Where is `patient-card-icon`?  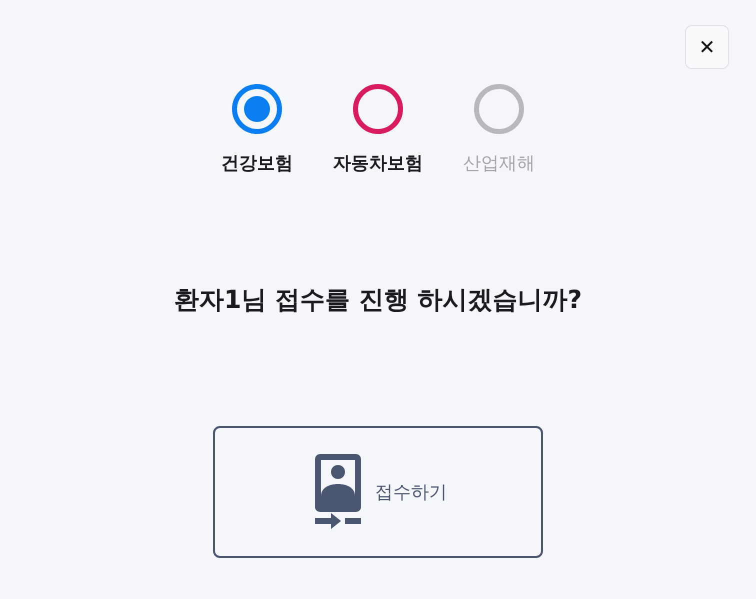
patient-card-icon is located at coordinates (338, 492).